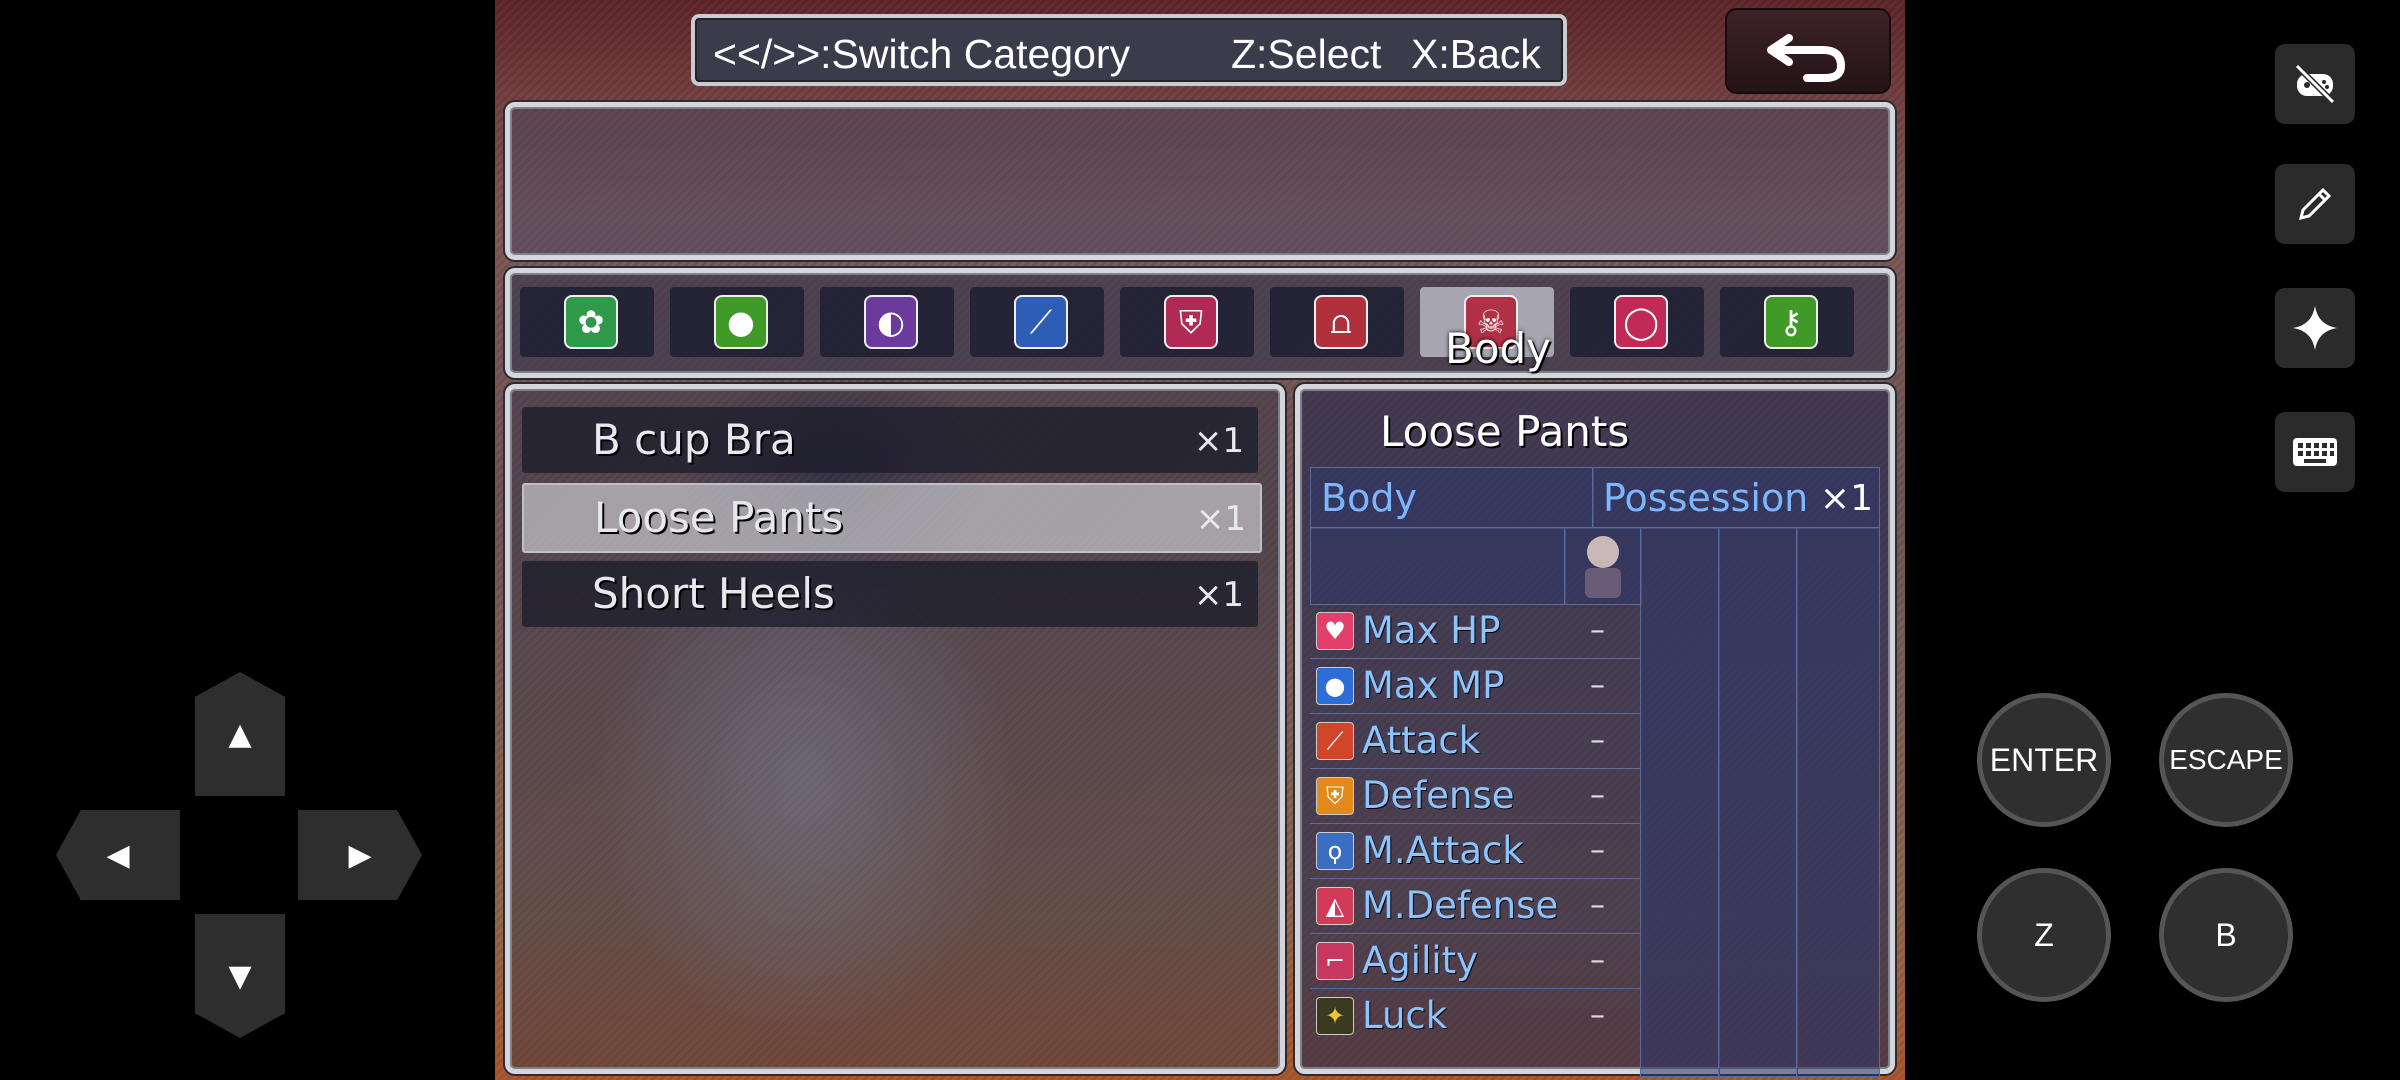 The height and width of the screenshot is (1080, 2400). I want to click on category-items: ✿, so click(587, 322).